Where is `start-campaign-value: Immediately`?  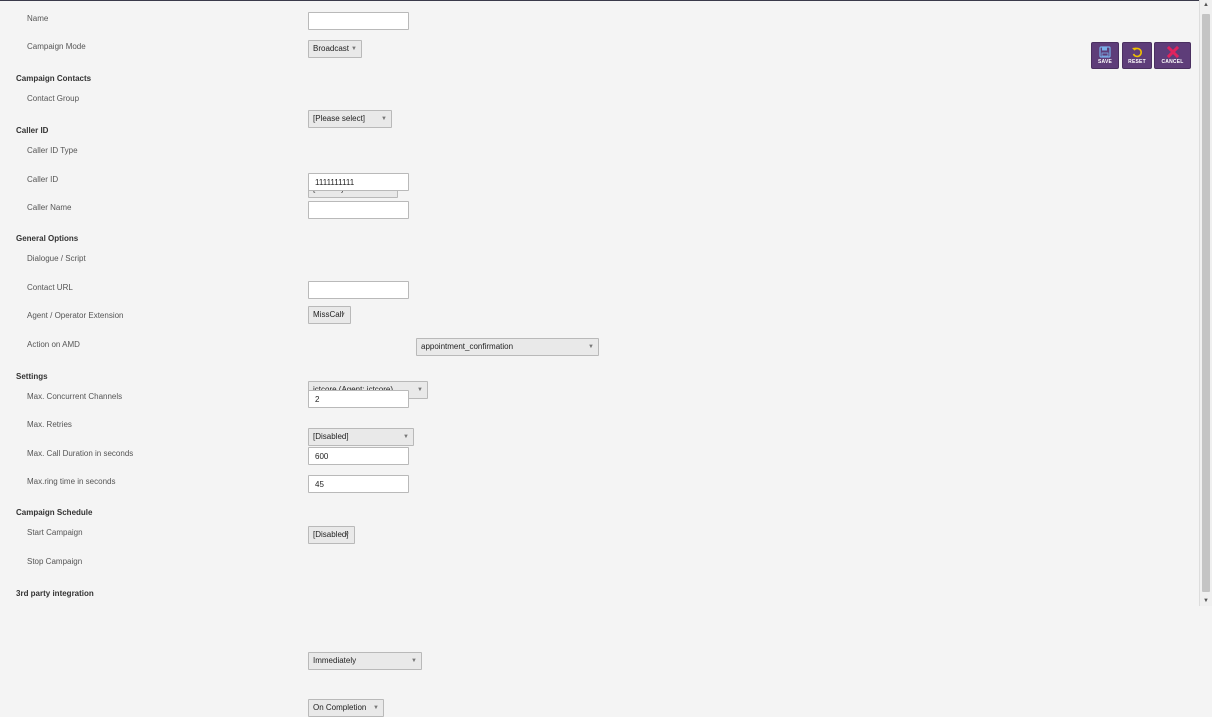
start-campaign-value: Immediately is located at coordinates (335, 660).